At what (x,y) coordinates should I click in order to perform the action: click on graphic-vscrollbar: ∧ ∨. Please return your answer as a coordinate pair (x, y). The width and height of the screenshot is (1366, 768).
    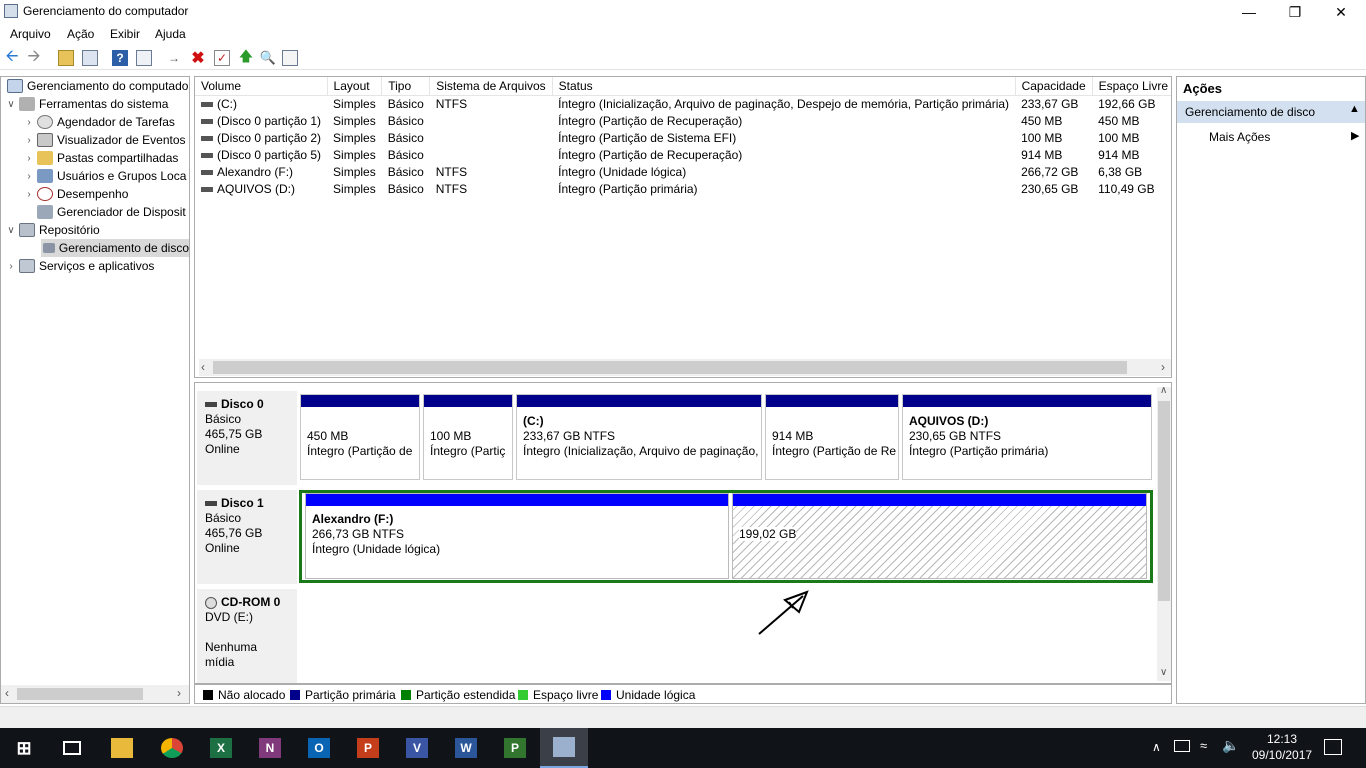
    Looking at the image, I should click on (1164, 533).